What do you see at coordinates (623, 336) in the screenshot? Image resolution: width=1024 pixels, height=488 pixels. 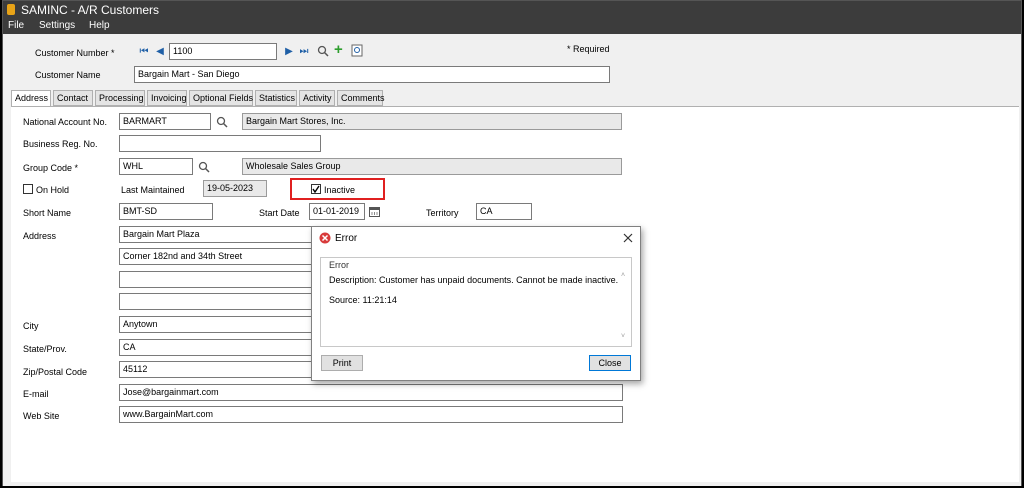 I see `scroll-down-icon: ˅` at bounding box center [623, 336].